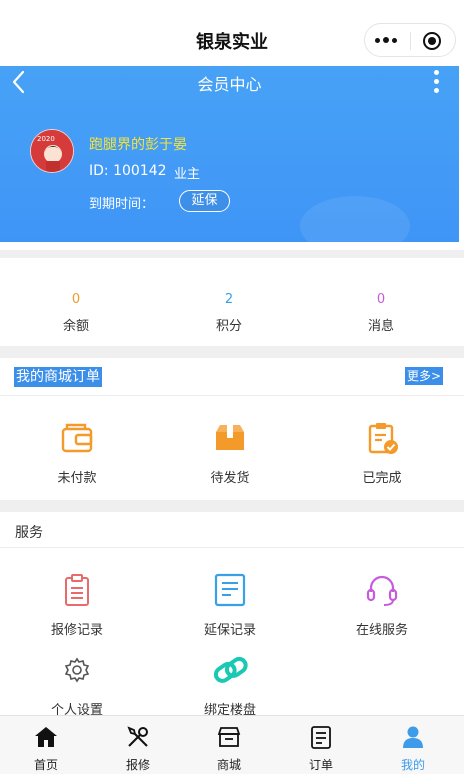 The width and height of the screenshot is (464, 774). What do you see at coordinates (137, 736) in the screenshot?
I see `tools-icon` at bounding box center [137, 736].